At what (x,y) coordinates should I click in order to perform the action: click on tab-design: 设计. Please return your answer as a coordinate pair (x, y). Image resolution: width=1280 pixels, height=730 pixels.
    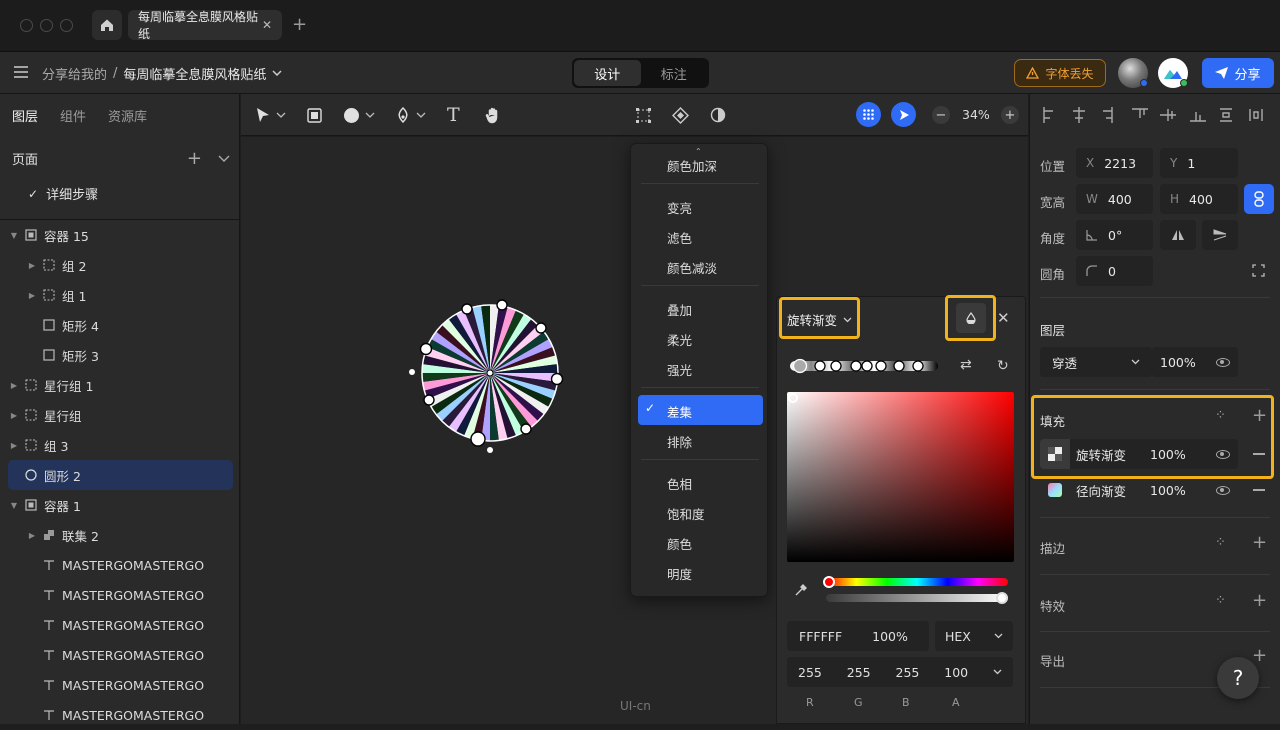
    Looking at the image, I should click on (607, 73).